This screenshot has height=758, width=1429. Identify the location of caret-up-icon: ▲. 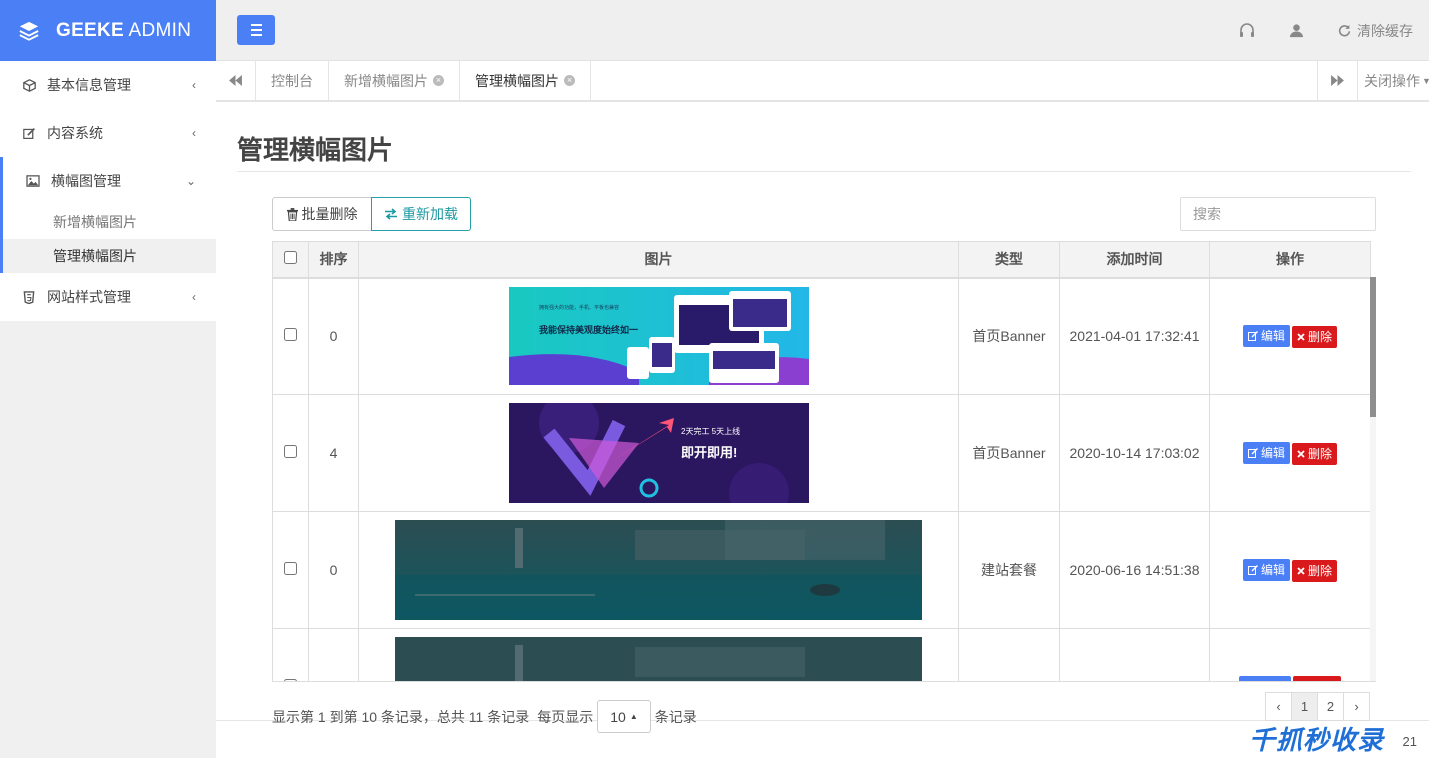
(633, 716).